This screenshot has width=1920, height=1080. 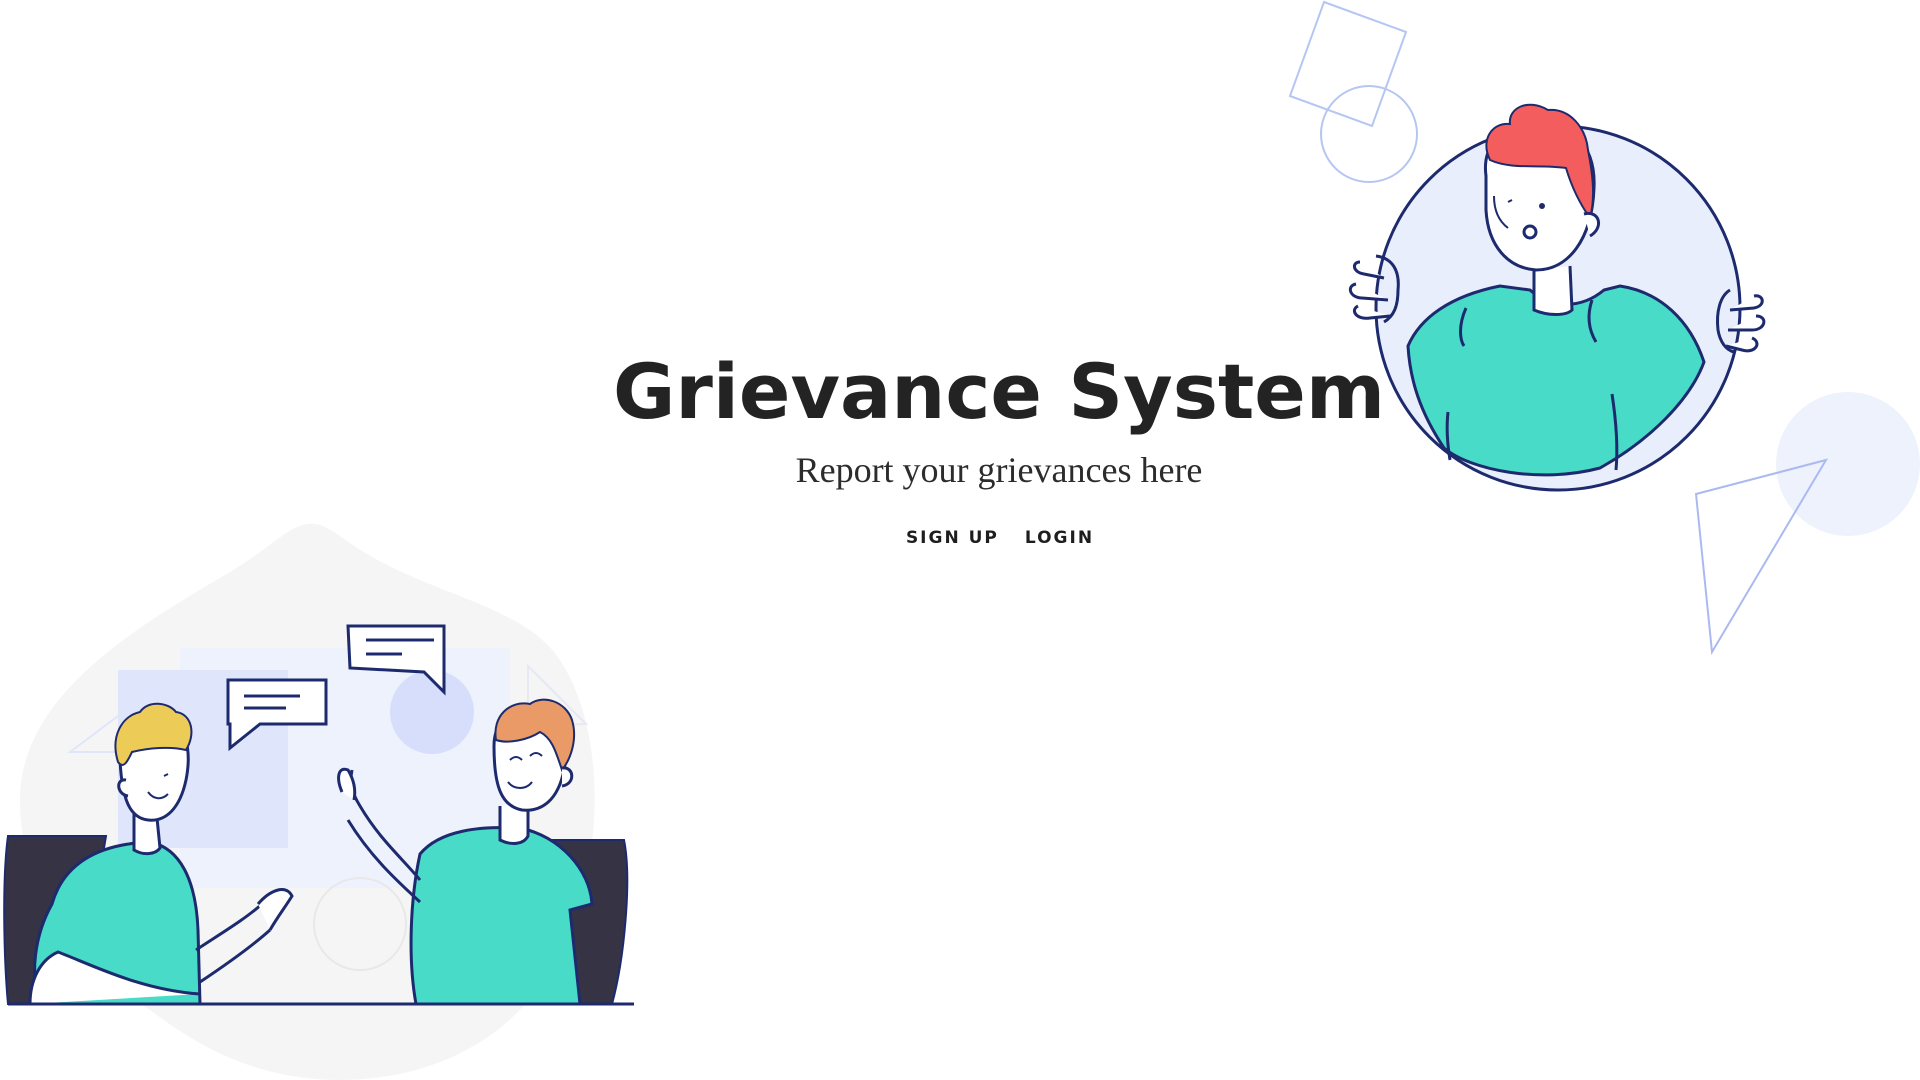 What do you see at coordinates (952, 538) in the screenshot?
I see `signup-link: SIGN UP` at bounding box center [952, 538].